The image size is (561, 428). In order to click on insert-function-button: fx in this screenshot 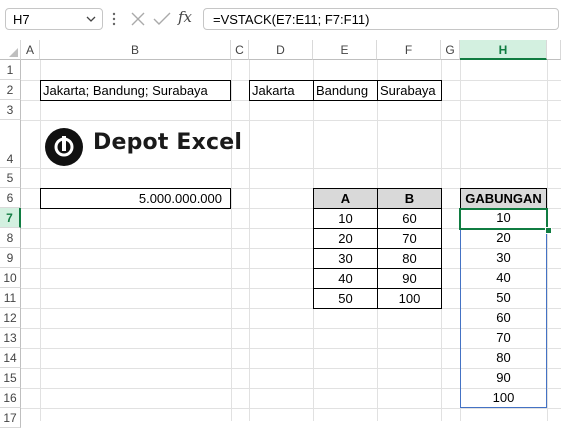, I will do `click(185, 17)`.